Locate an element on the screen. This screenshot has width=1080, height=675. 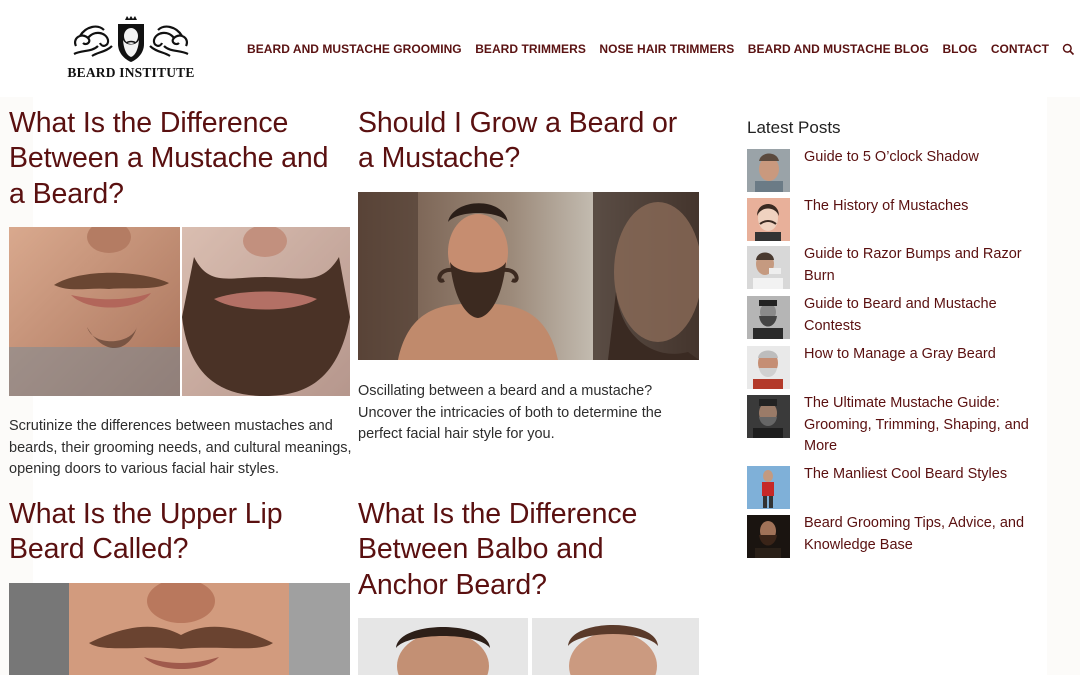
sidebar-post-link: How to Manage a Gray Beard is located at coordinates (922, 355).